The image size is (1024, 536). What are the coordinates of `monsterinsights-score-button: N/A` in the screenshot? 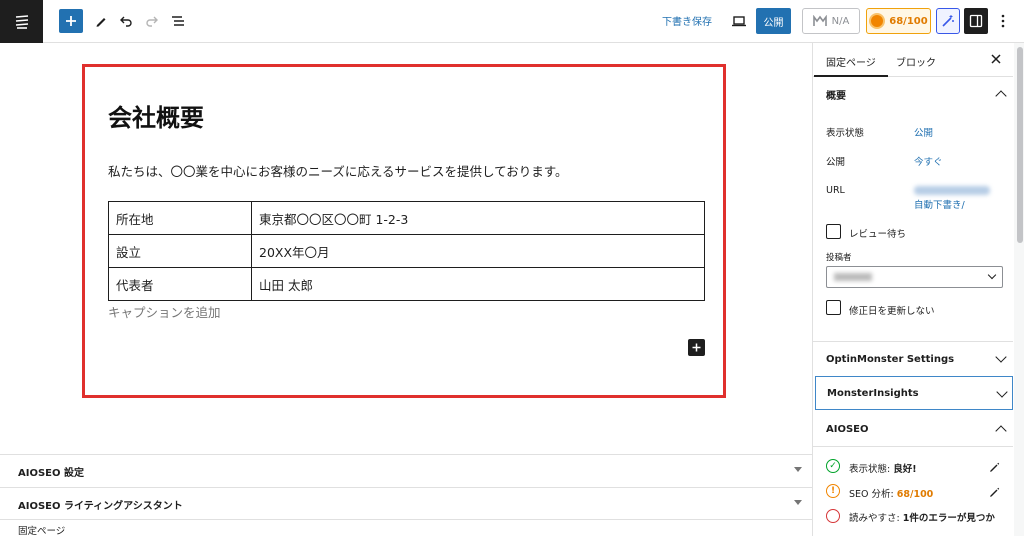 It's located at (831, 21).